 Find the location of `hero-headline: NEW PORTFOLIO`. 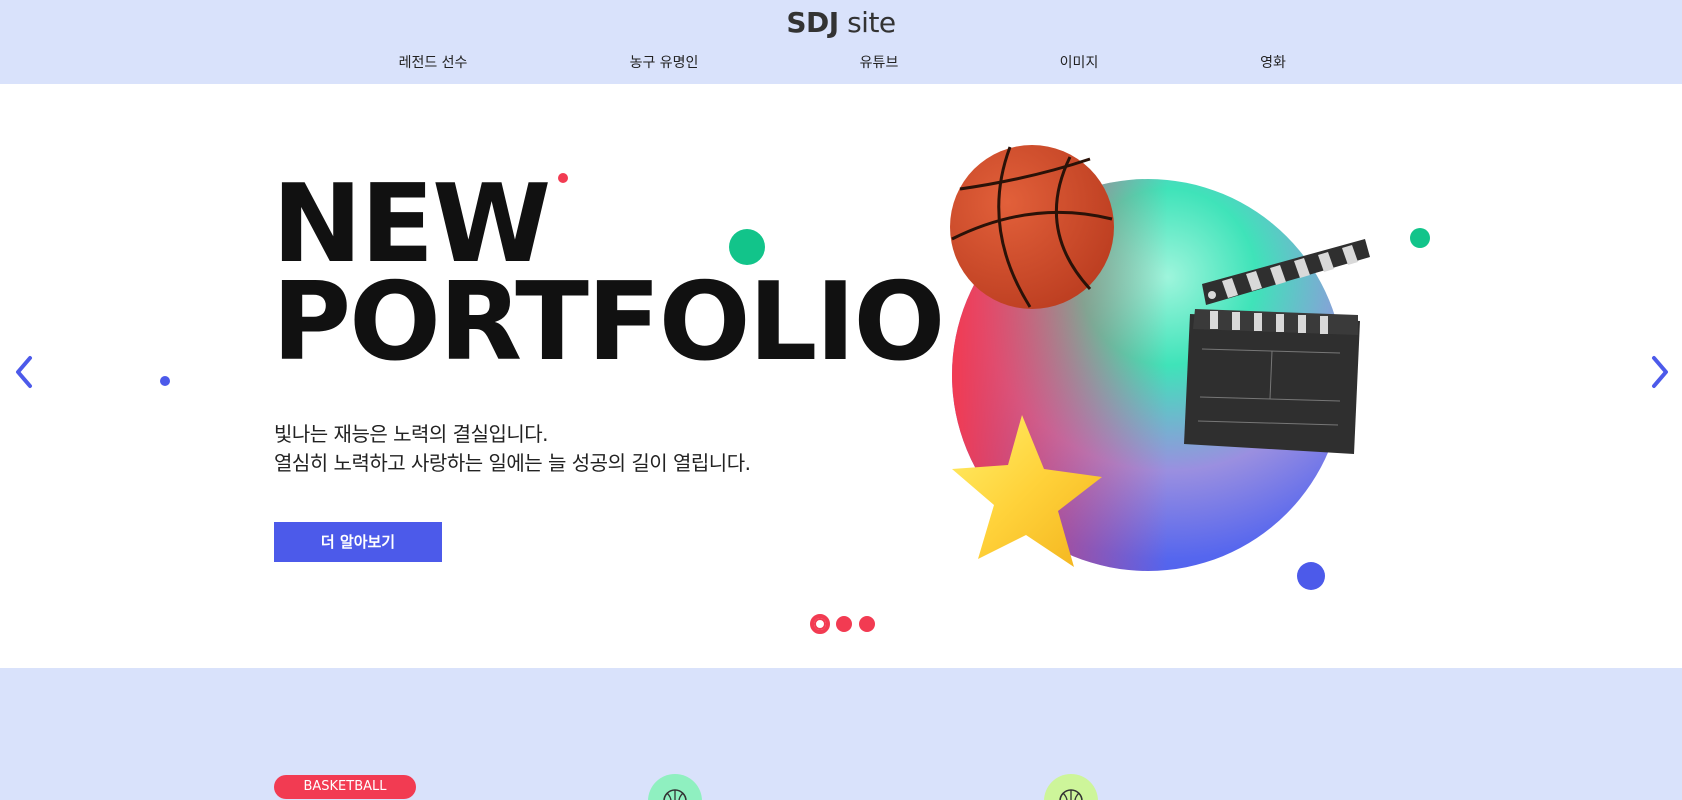

hero-headline: NEW PORTFOLIO is located at coordinates (608, 278).